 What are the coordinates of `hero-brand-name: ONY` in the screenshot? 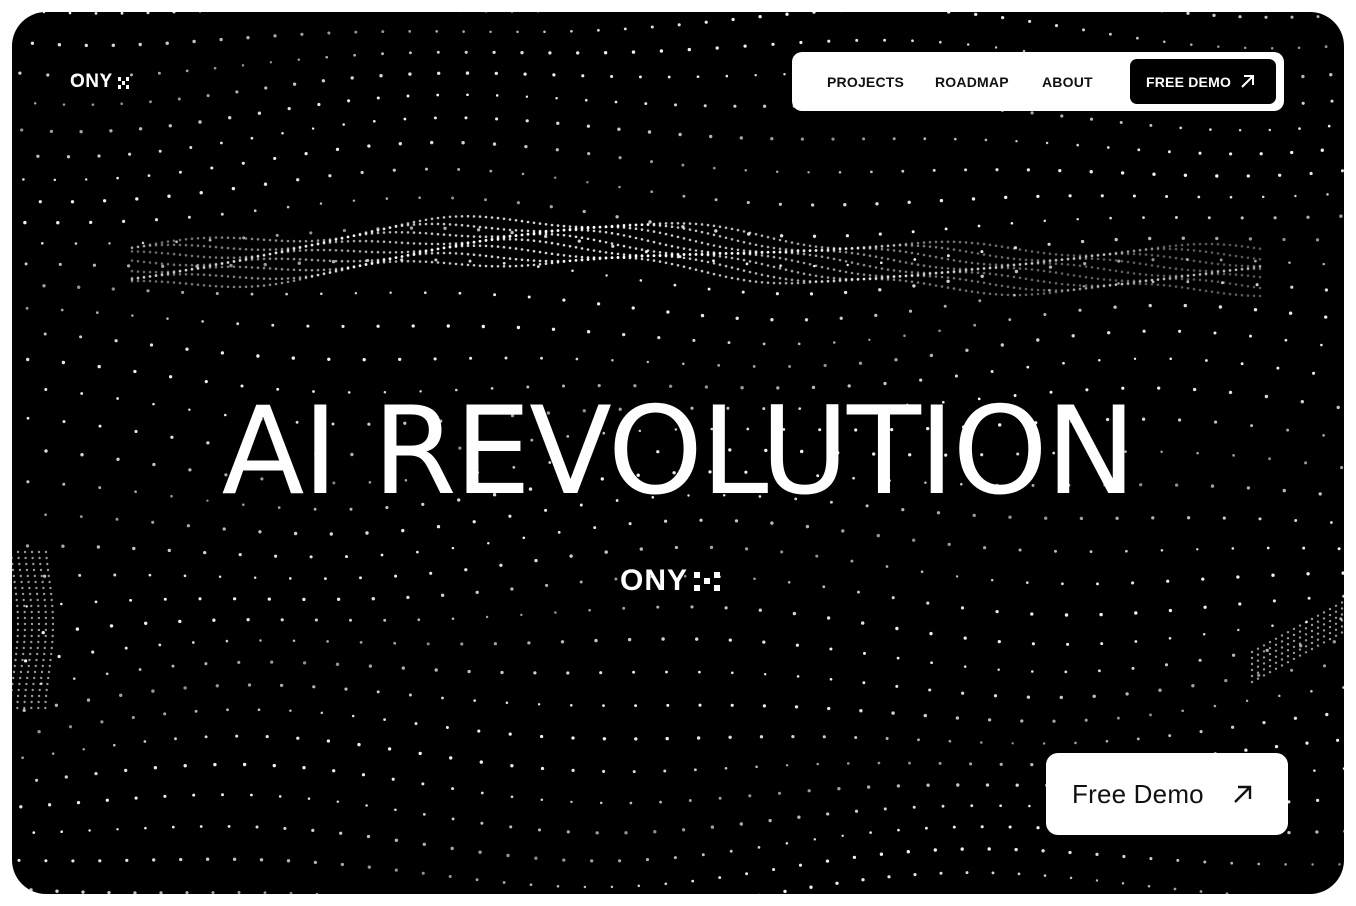 It's located at (654, 580).